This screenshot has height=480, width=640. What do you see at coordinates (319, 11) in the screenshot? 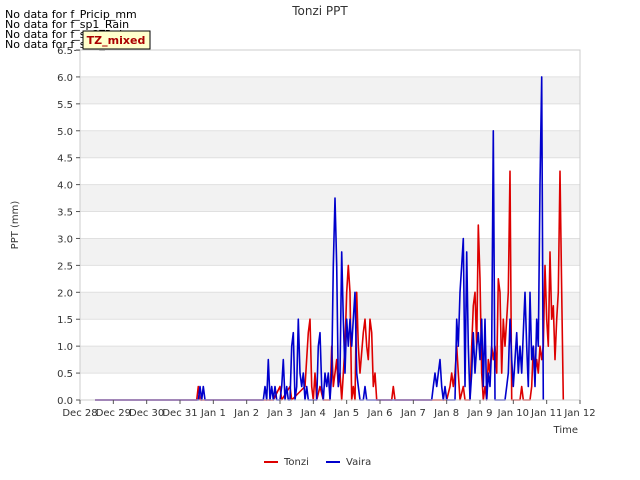
I see `chart-title: Tonzi PPT` at bounding box center [319, 11].